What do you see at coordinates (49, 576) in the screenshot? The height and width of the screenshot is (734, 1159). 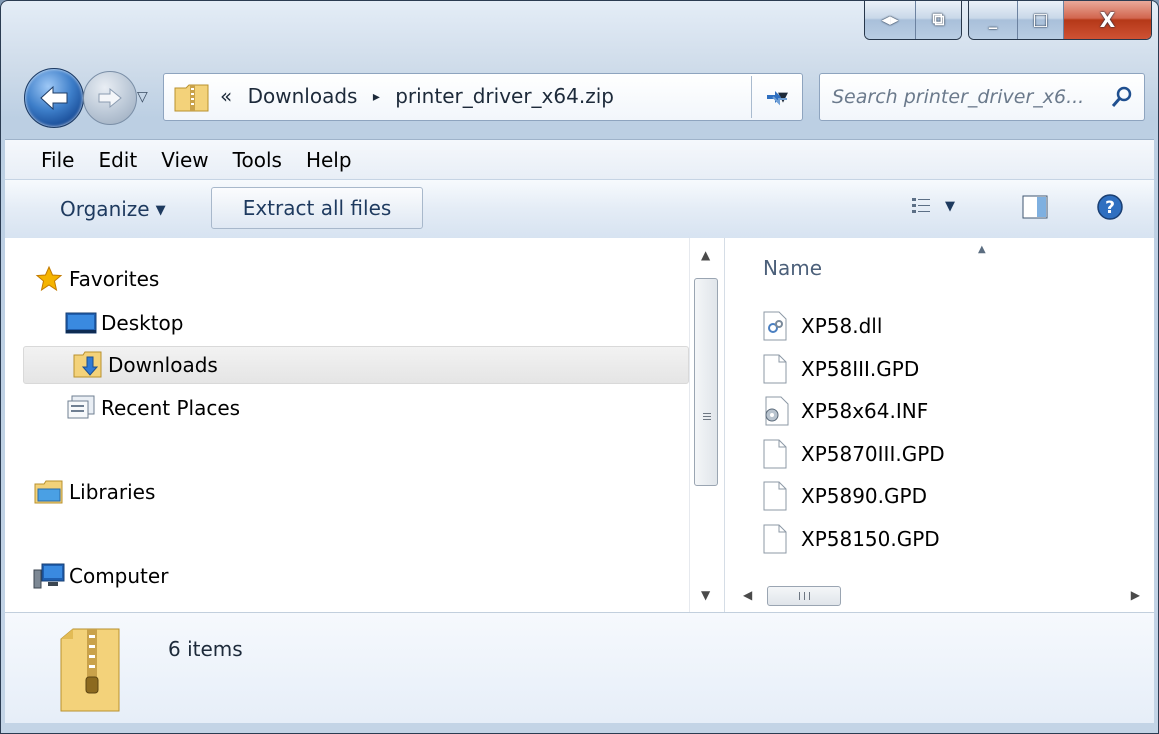 I see `computer-icon` at bounding box center [49, 576].